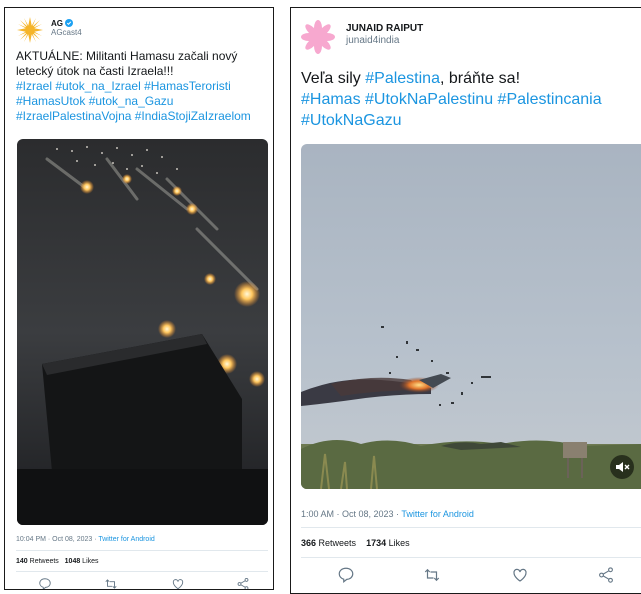  I want to click on tweet-text-plain: Veľa sily, so click(333, 78).